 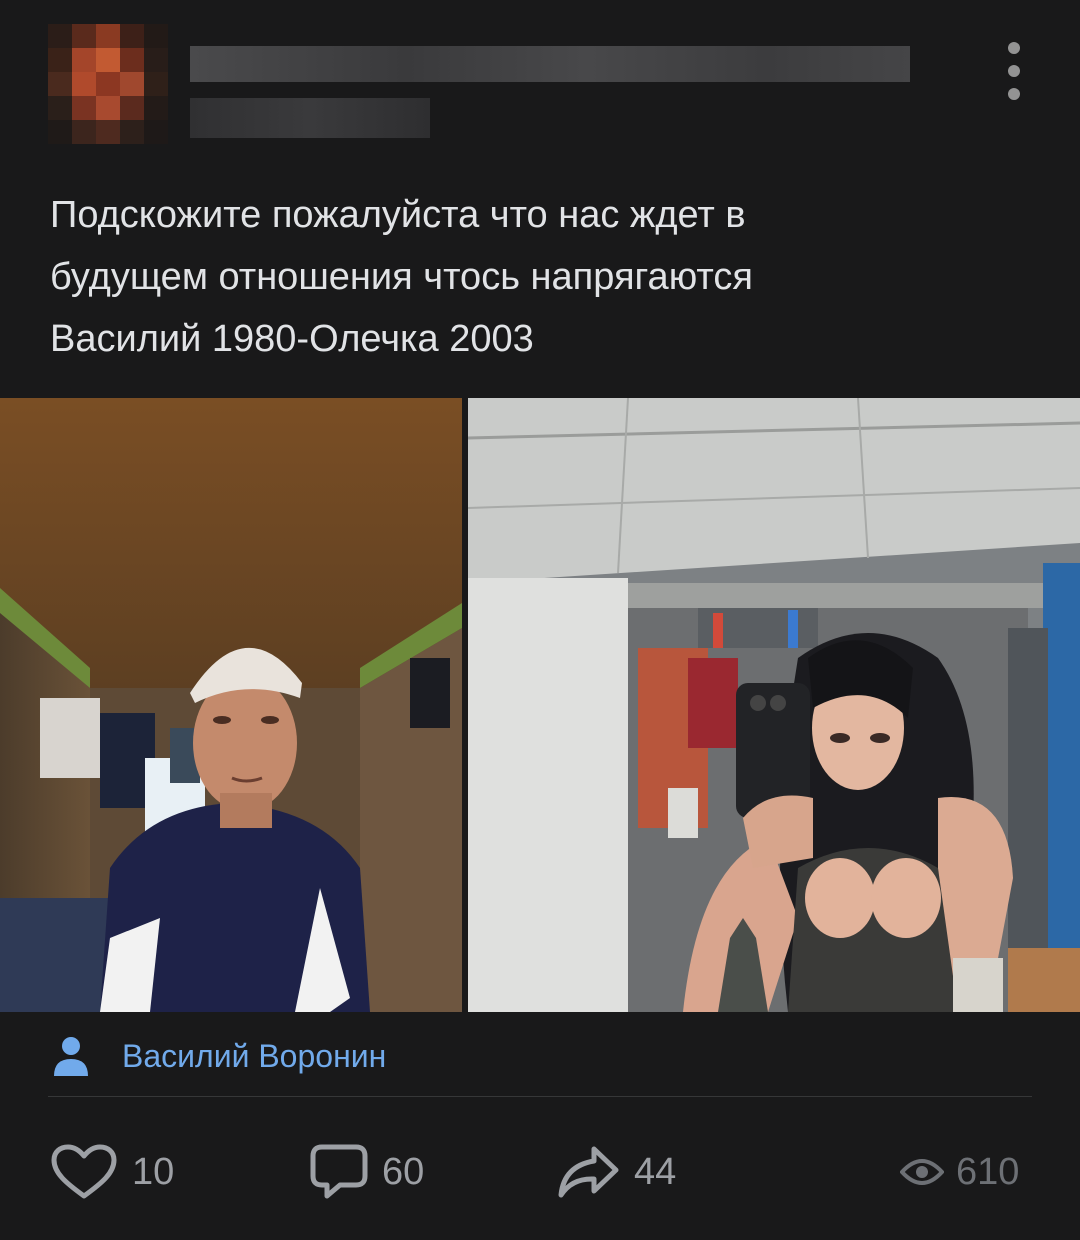 What do you see at coordinates (292, 339) in the screenshot?
I see `post-text-line: Василий 1980-Олечка 2003` at bounding box center [292, 339].